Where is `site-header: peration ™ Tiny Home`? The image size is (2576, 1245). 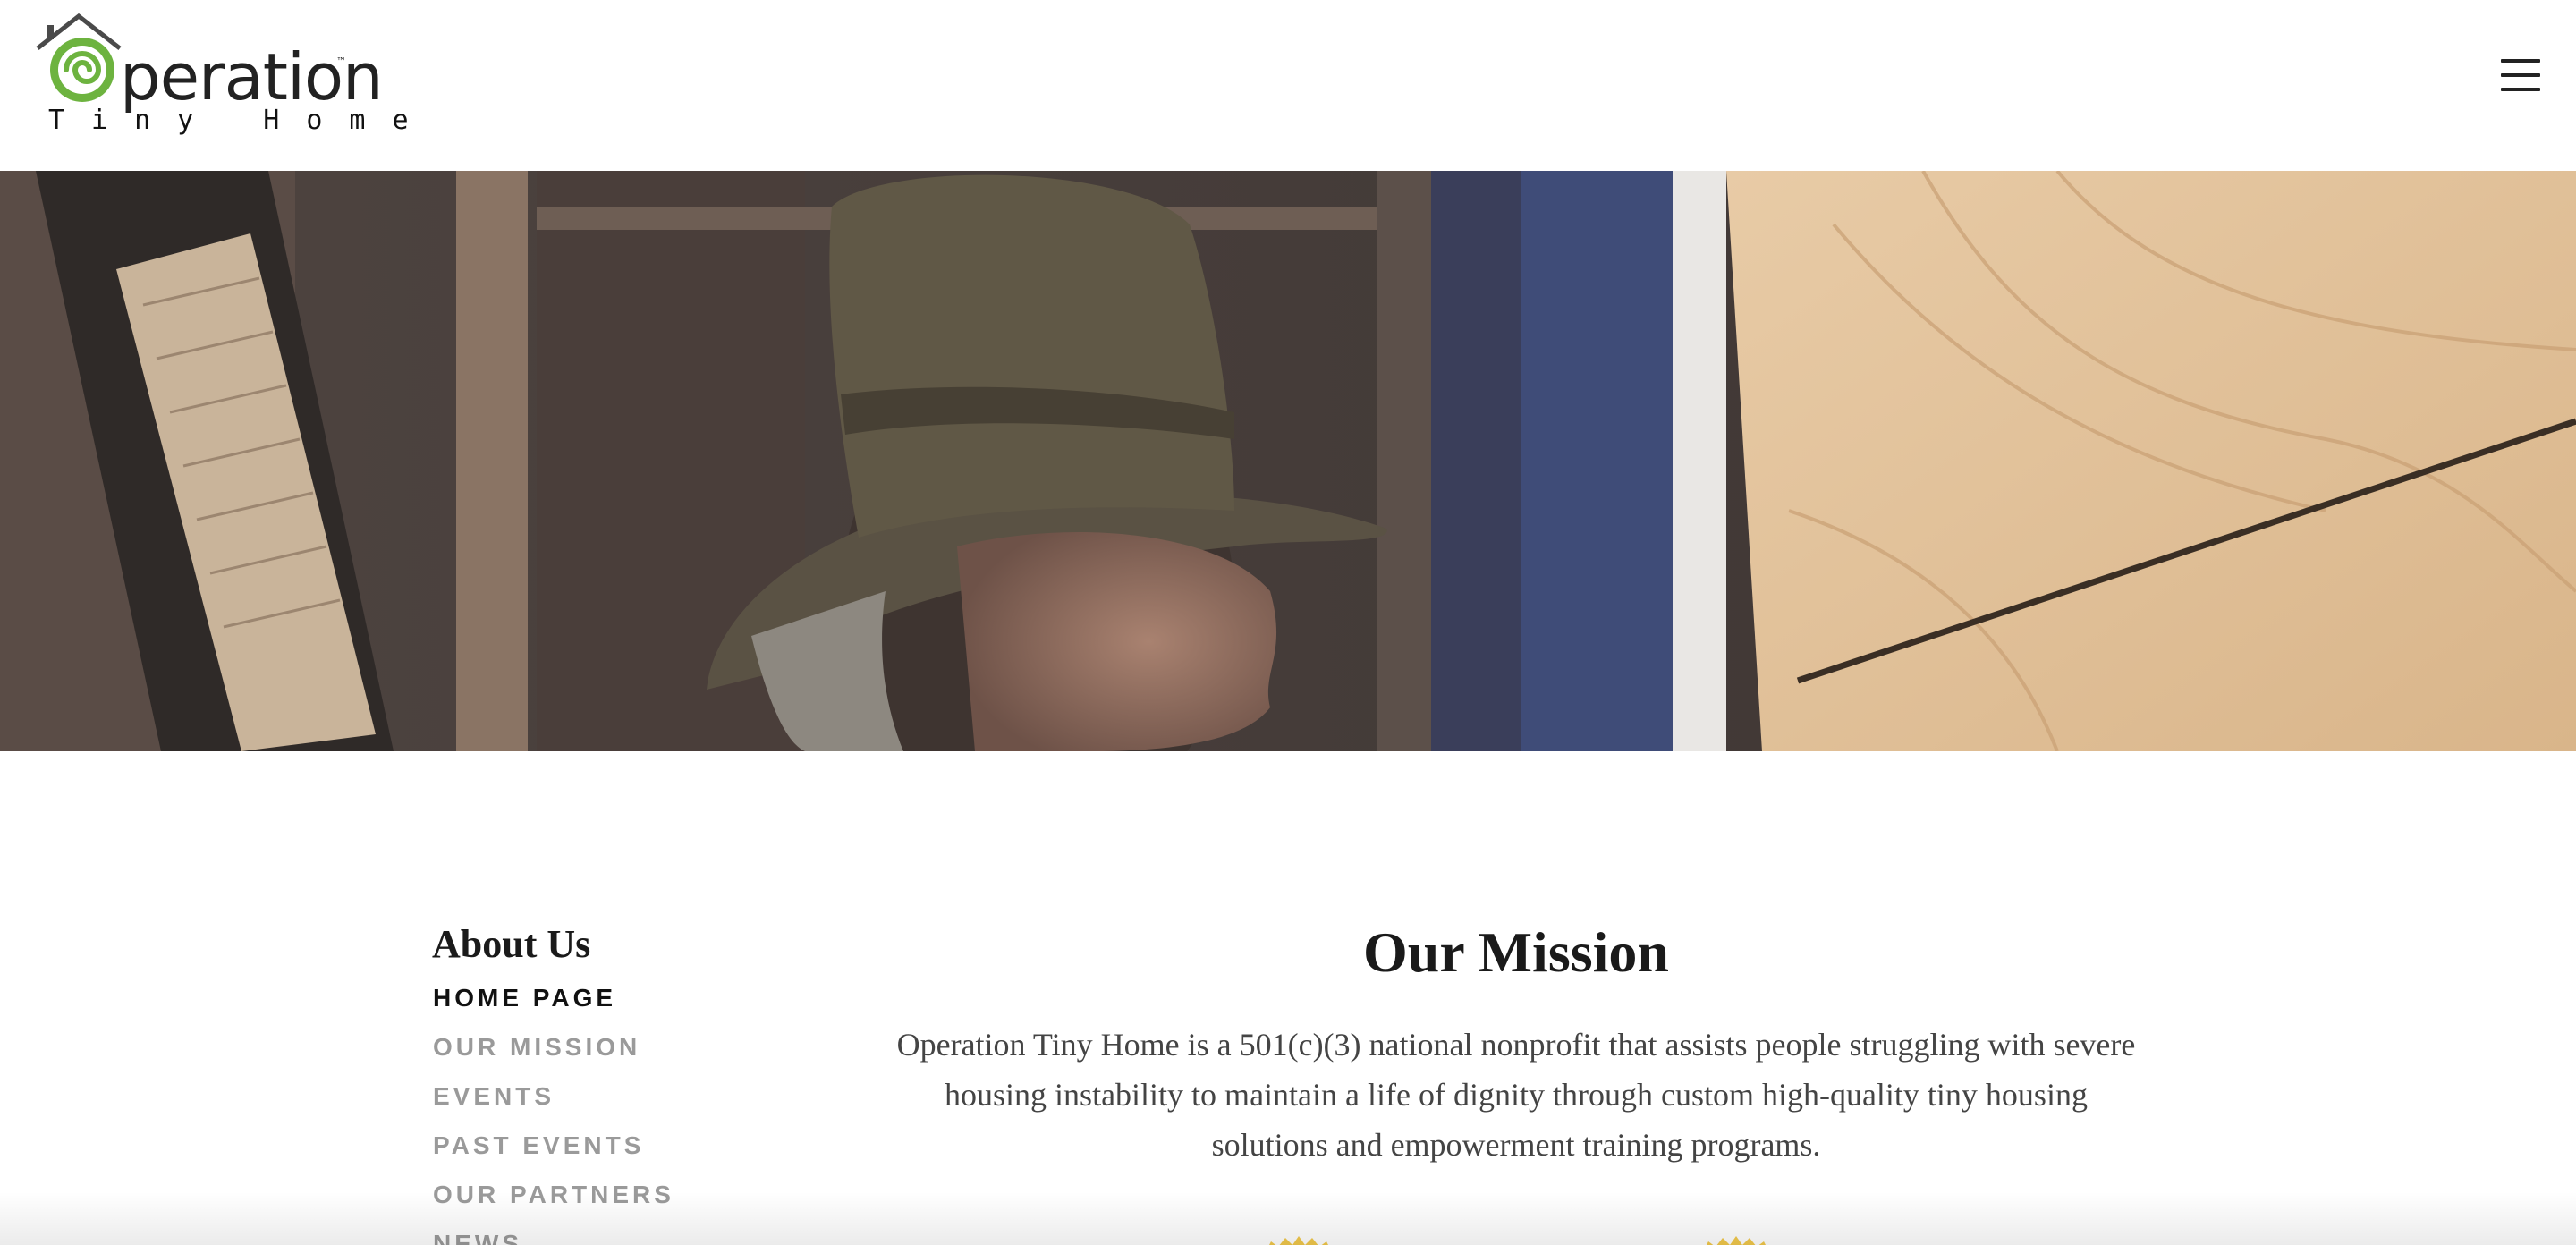 site-header: peration ™ Tiny Home is located at coordinates (1288, 85).